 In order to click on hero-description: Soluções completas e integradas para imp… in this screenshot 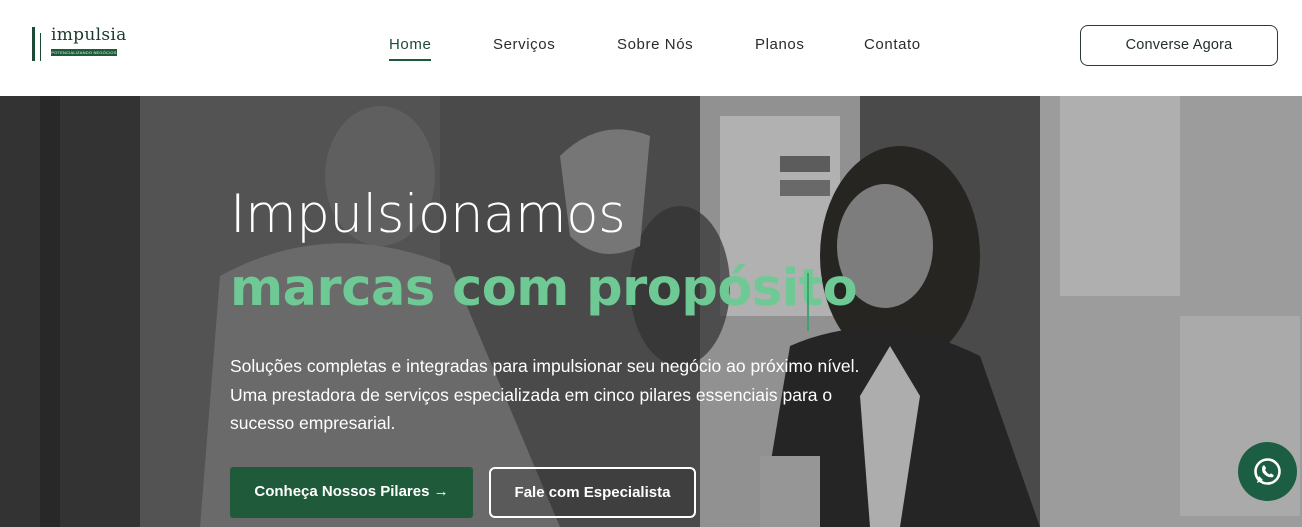, I will do `click(545, 394)`.